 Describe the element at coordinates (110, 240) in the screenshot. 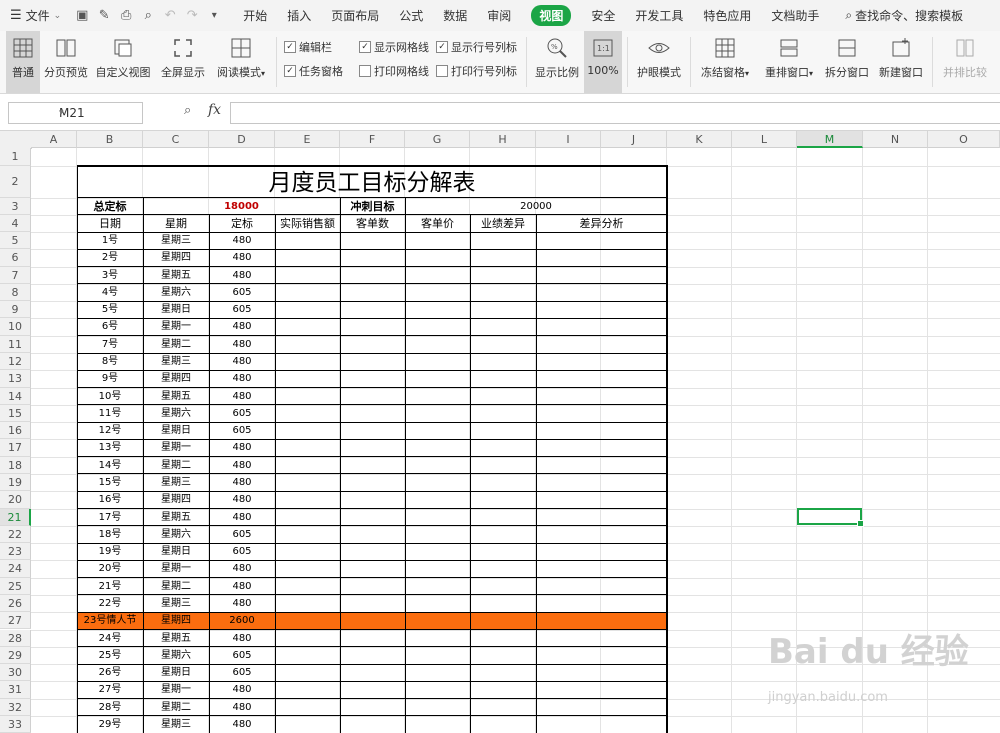

I see `table-cell: 1号` at that location.